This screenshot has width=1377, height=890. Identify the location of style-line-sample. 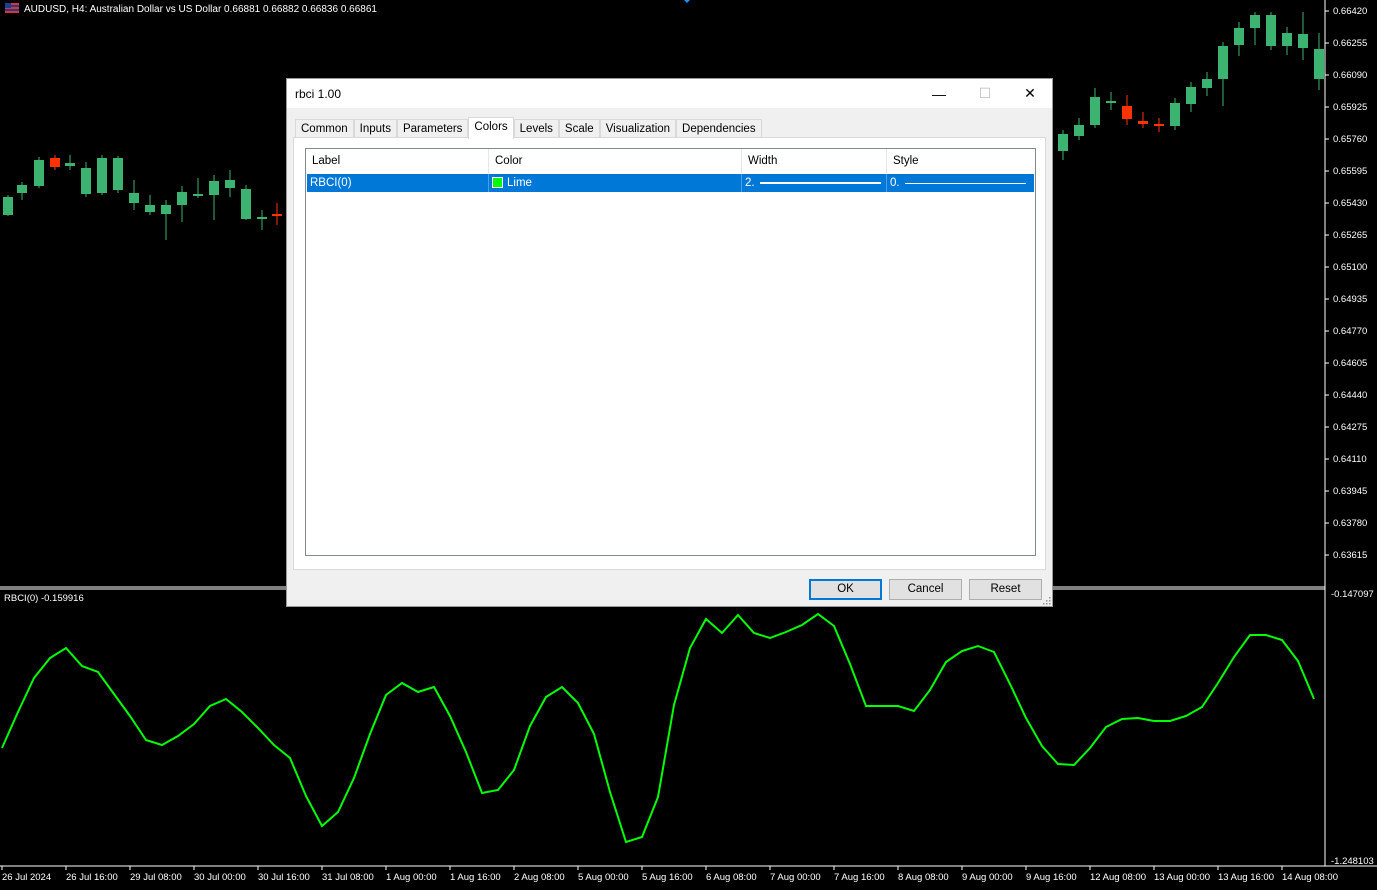
(965, 183).